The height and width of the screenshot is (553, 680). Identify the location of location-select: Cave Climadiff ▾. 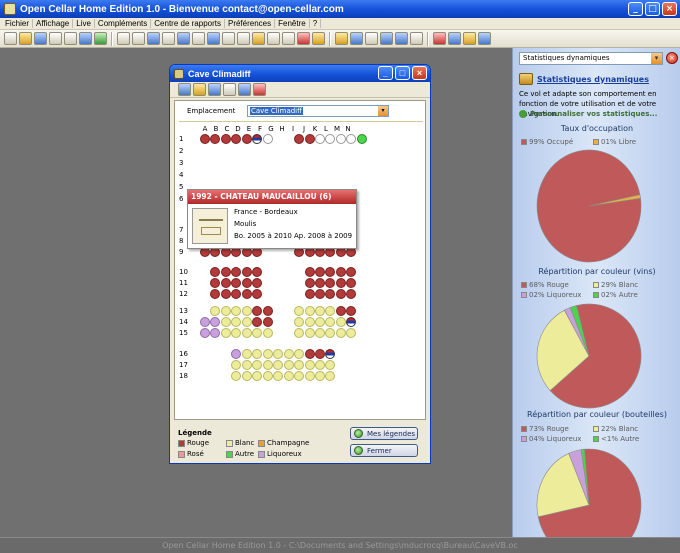
(318, 111).